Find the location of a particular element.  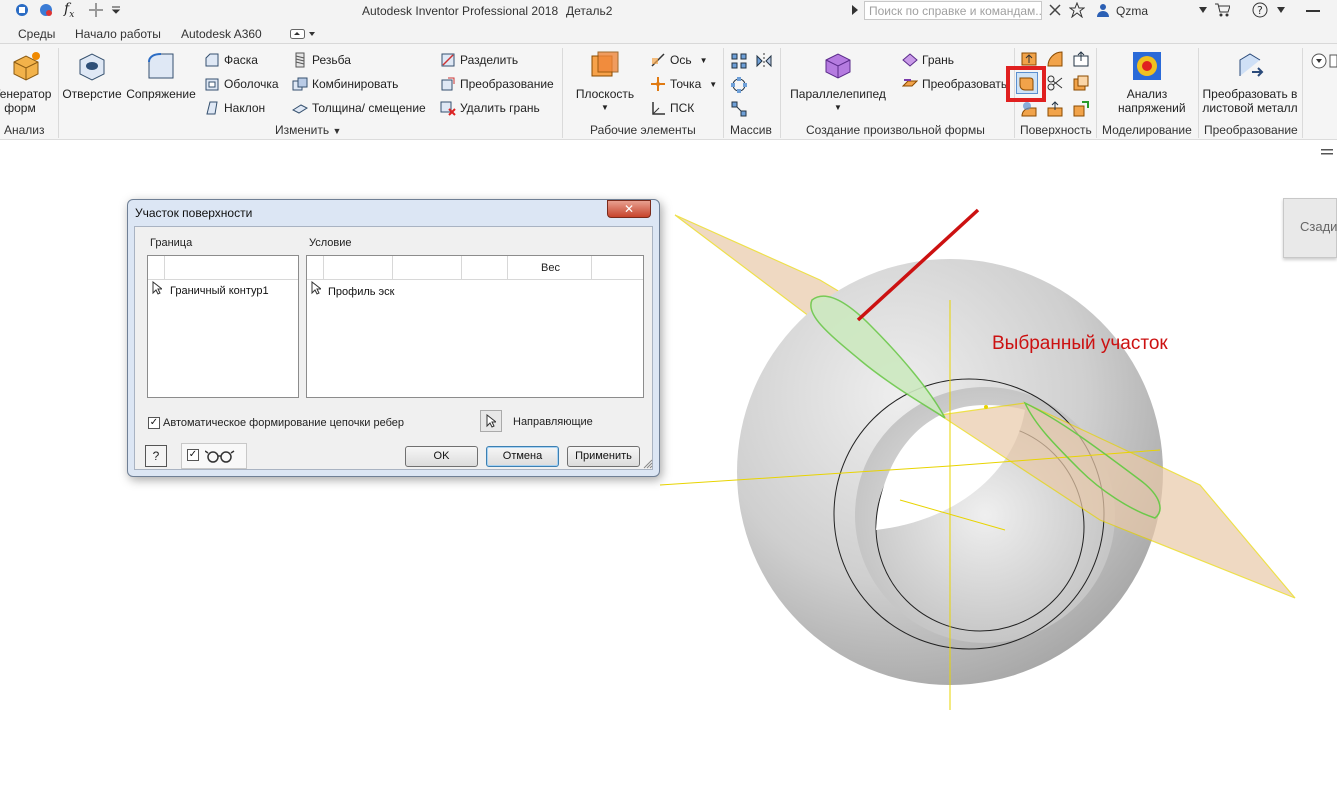

group-simulation: Моделирование is located at coordinates (1147, 130).